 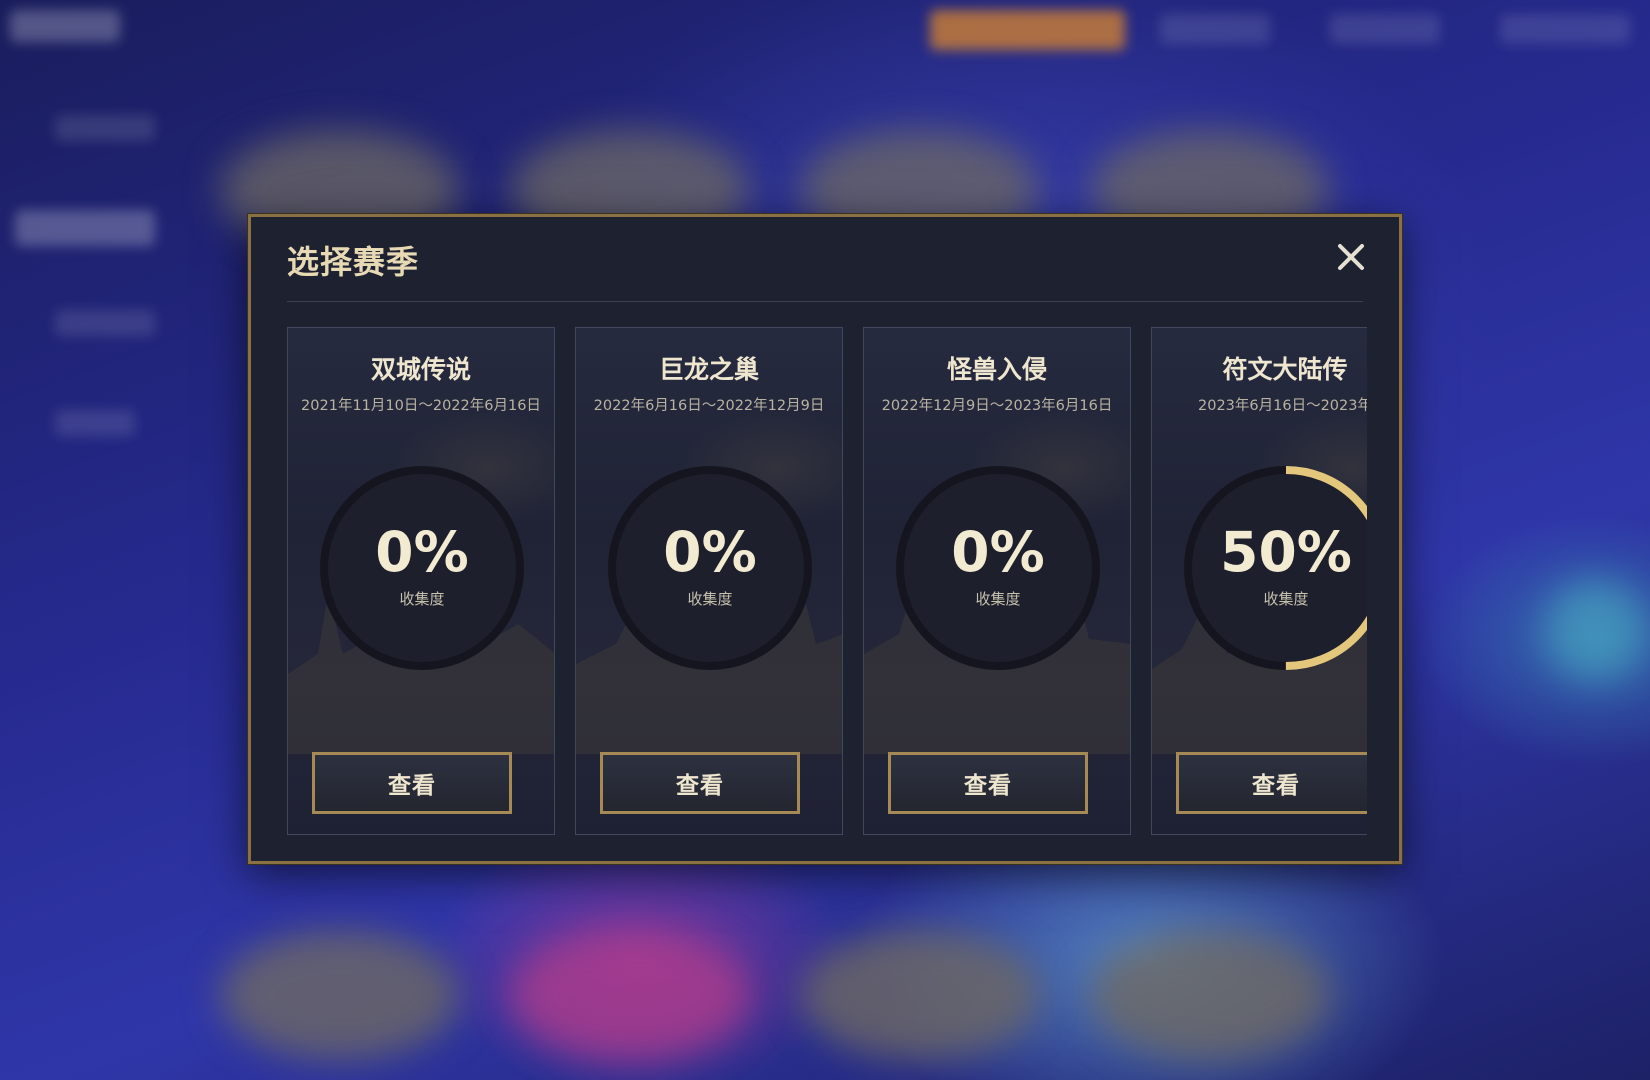 I want to click on title-divider, so click(x=825, y=301).